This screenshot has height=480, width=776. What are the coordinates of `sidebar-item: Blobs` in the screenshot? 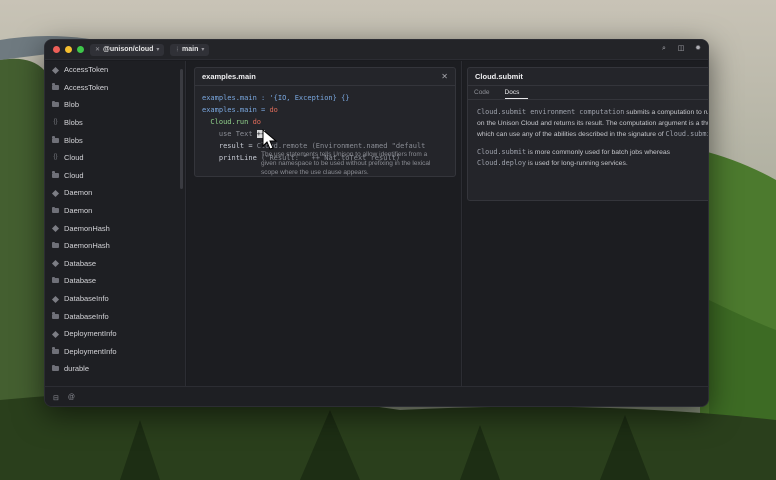 It's located at (115, 140).